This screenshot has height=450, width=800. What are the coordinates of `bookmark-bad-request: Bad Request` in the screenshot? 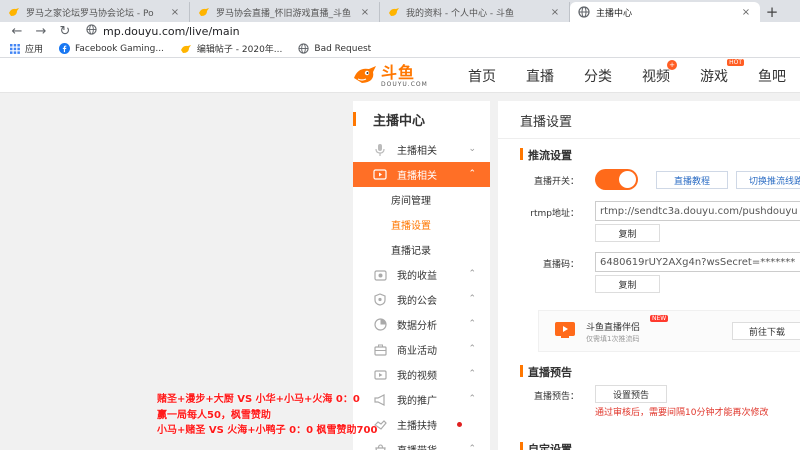 It's located at (334, 48).